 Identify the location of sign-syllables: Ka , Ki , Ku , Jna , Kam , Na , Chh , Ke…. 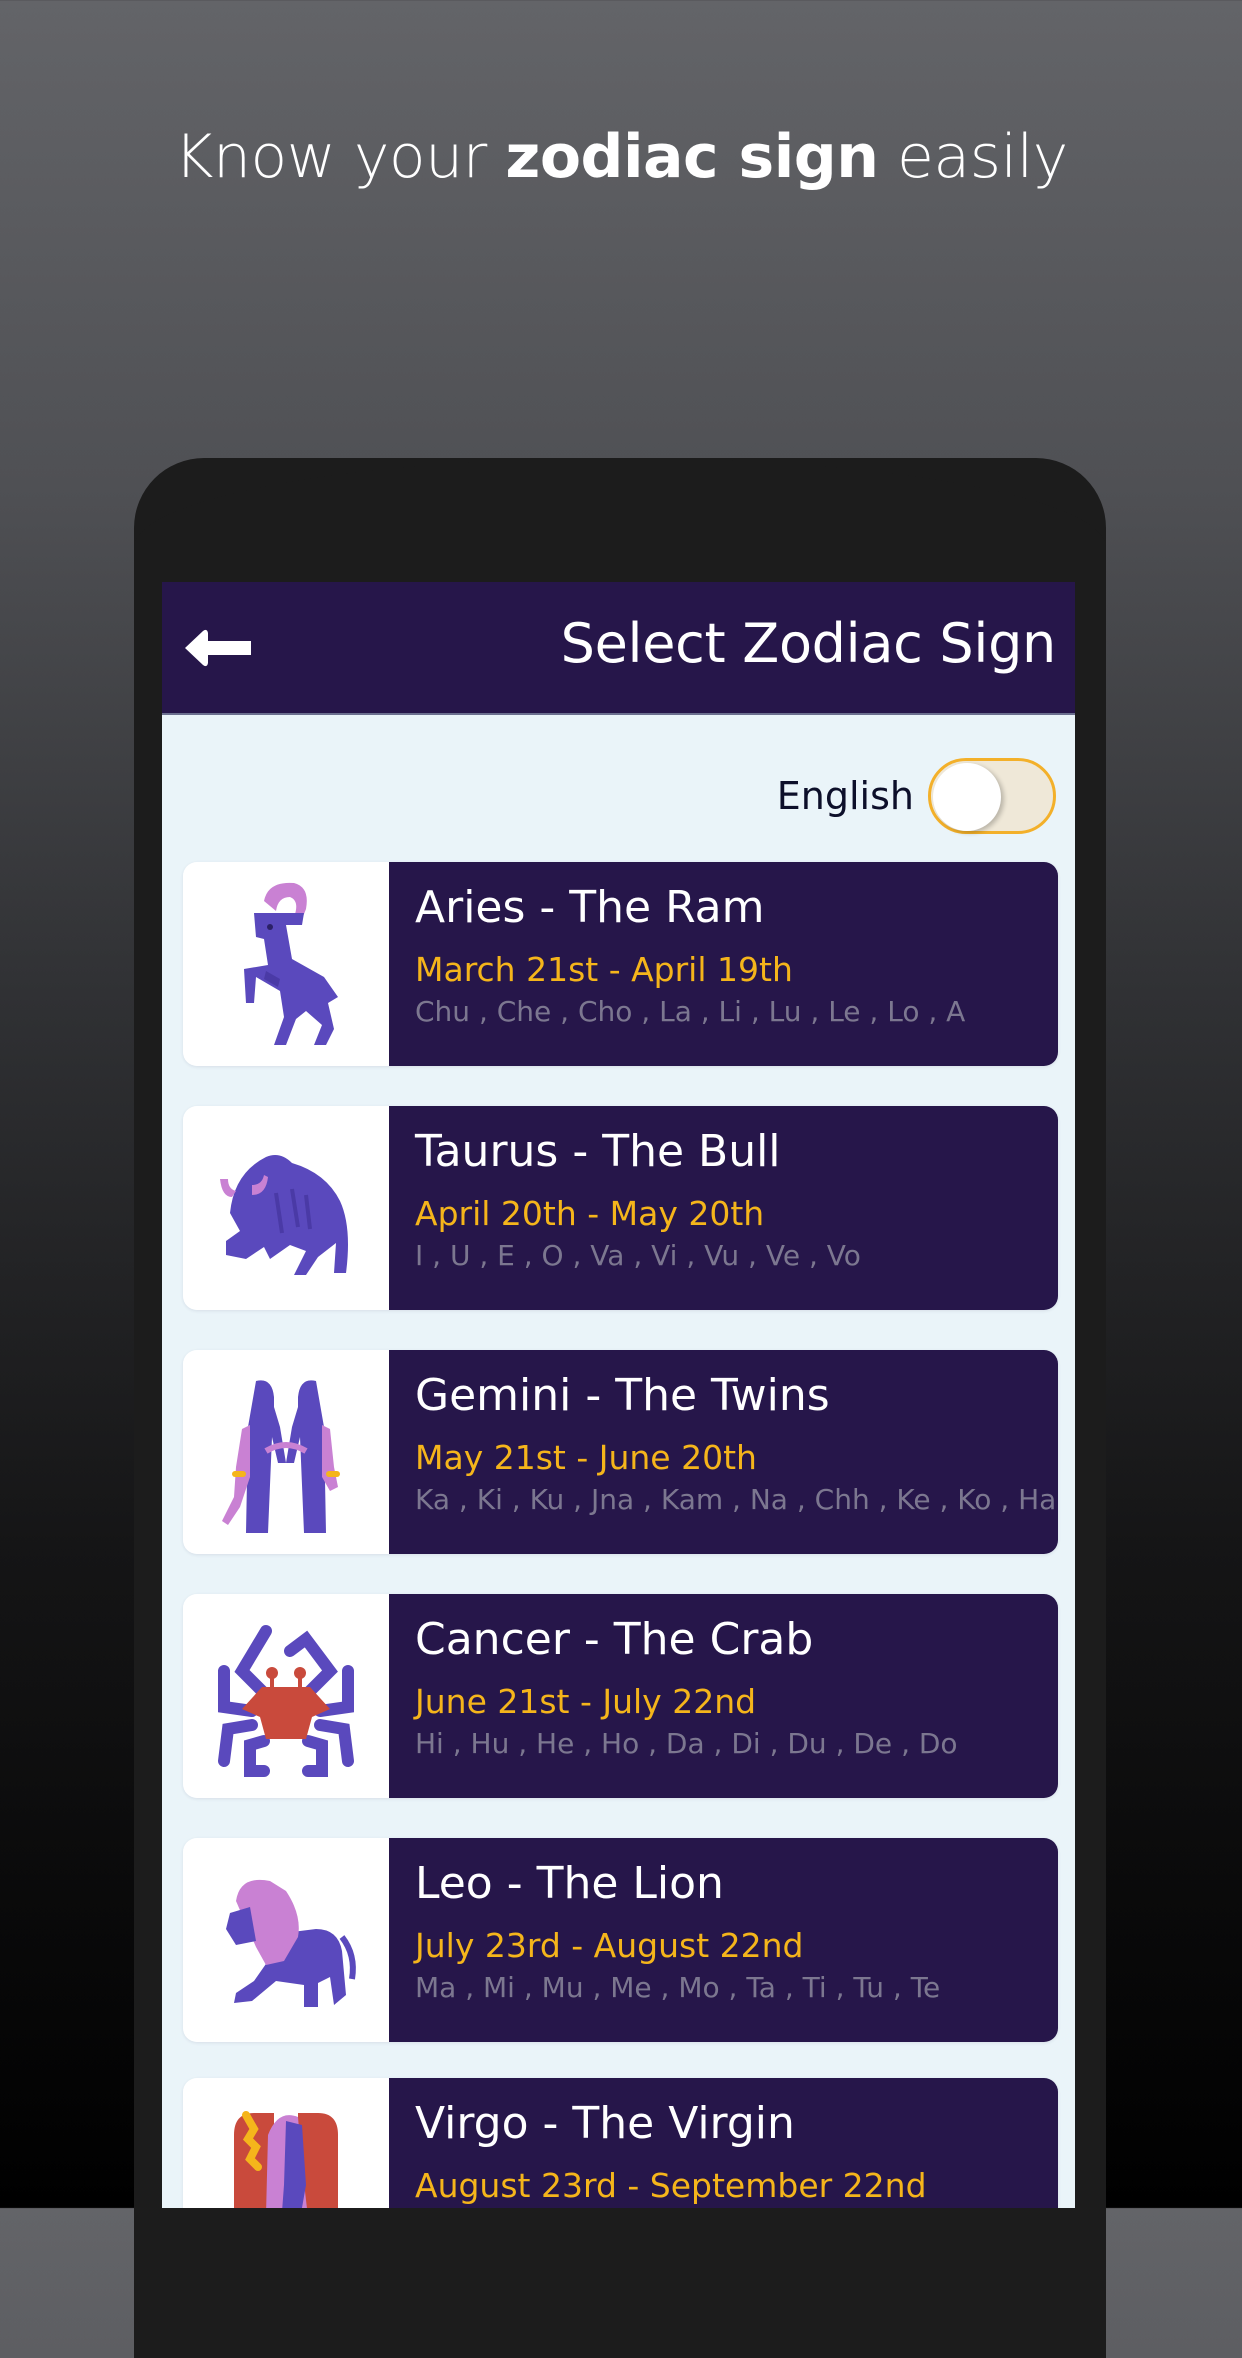
(736, 1499).